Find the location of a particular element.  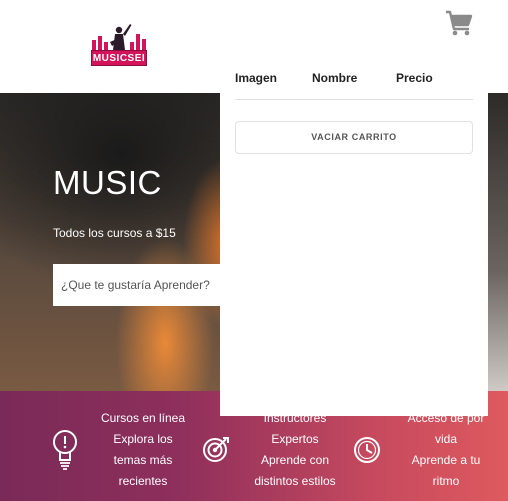

hero-title: MUSIC is located at coordinates (107, 182).